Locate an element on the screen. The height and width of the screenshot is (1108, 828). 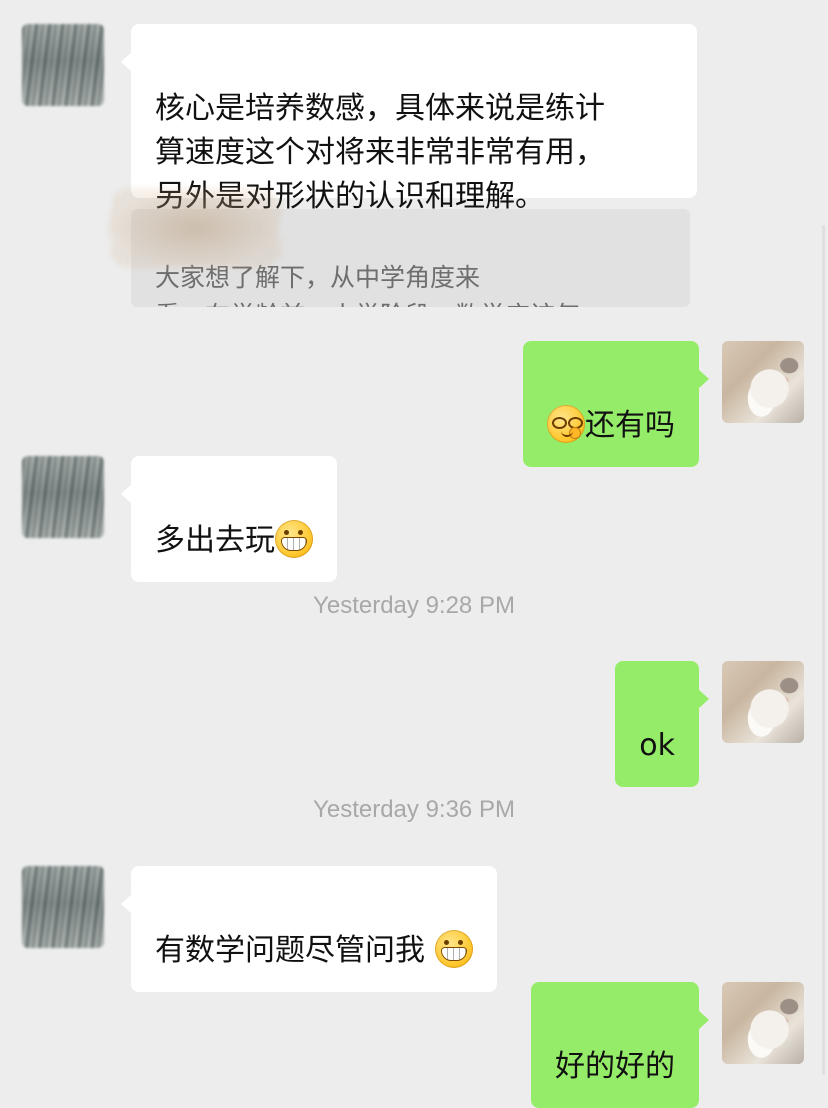
message-bubble-outgoing: 还有吗 is located at coordinates (616, 404).